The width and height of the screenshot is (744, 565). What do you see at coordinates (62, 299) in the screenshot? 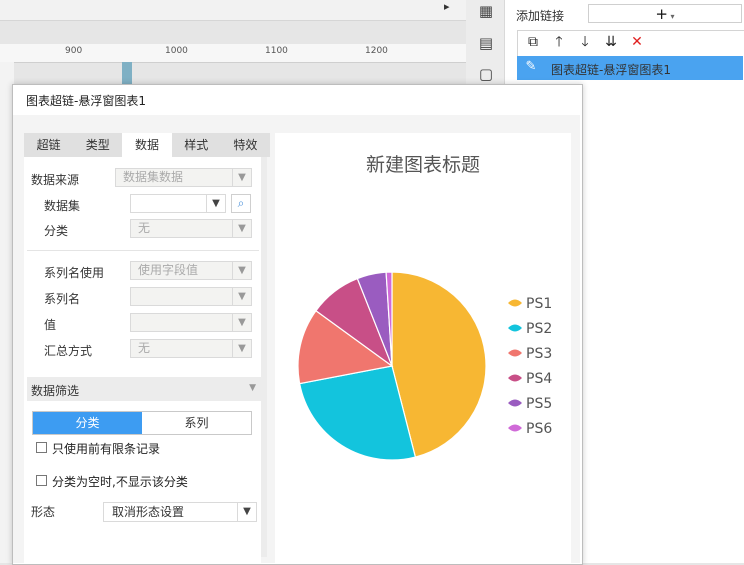
I see `series-name-label: 系列名` at bounding box center [62, 299].